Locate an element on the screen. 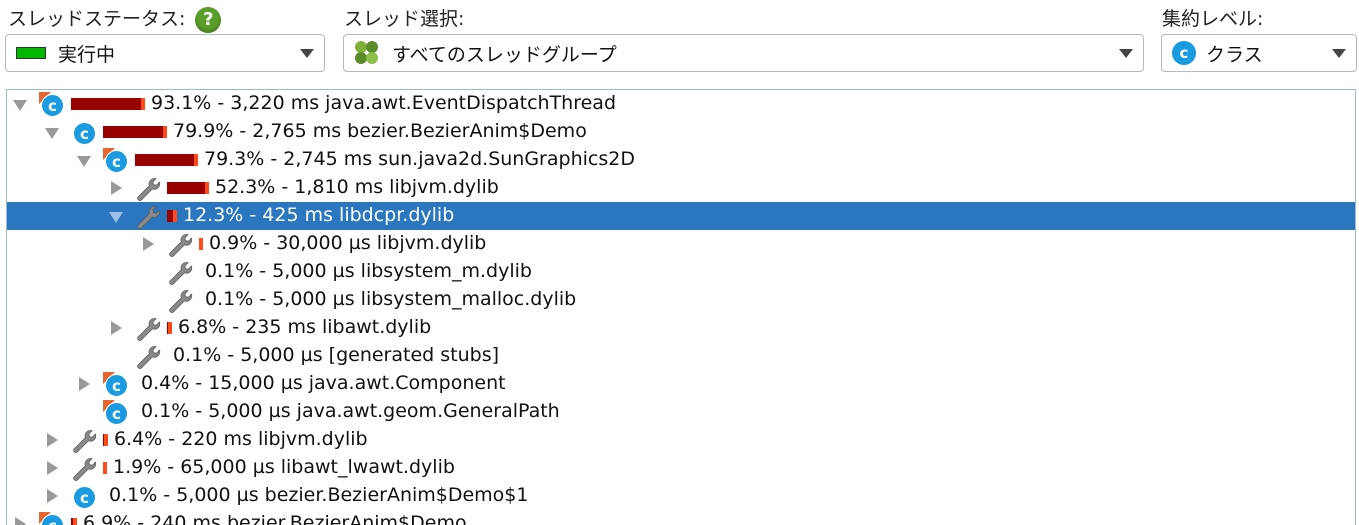  tree-row-label: 1.9% - 65,000 µs libawt_lwawt.dylib is located at coordinates (284, 467).